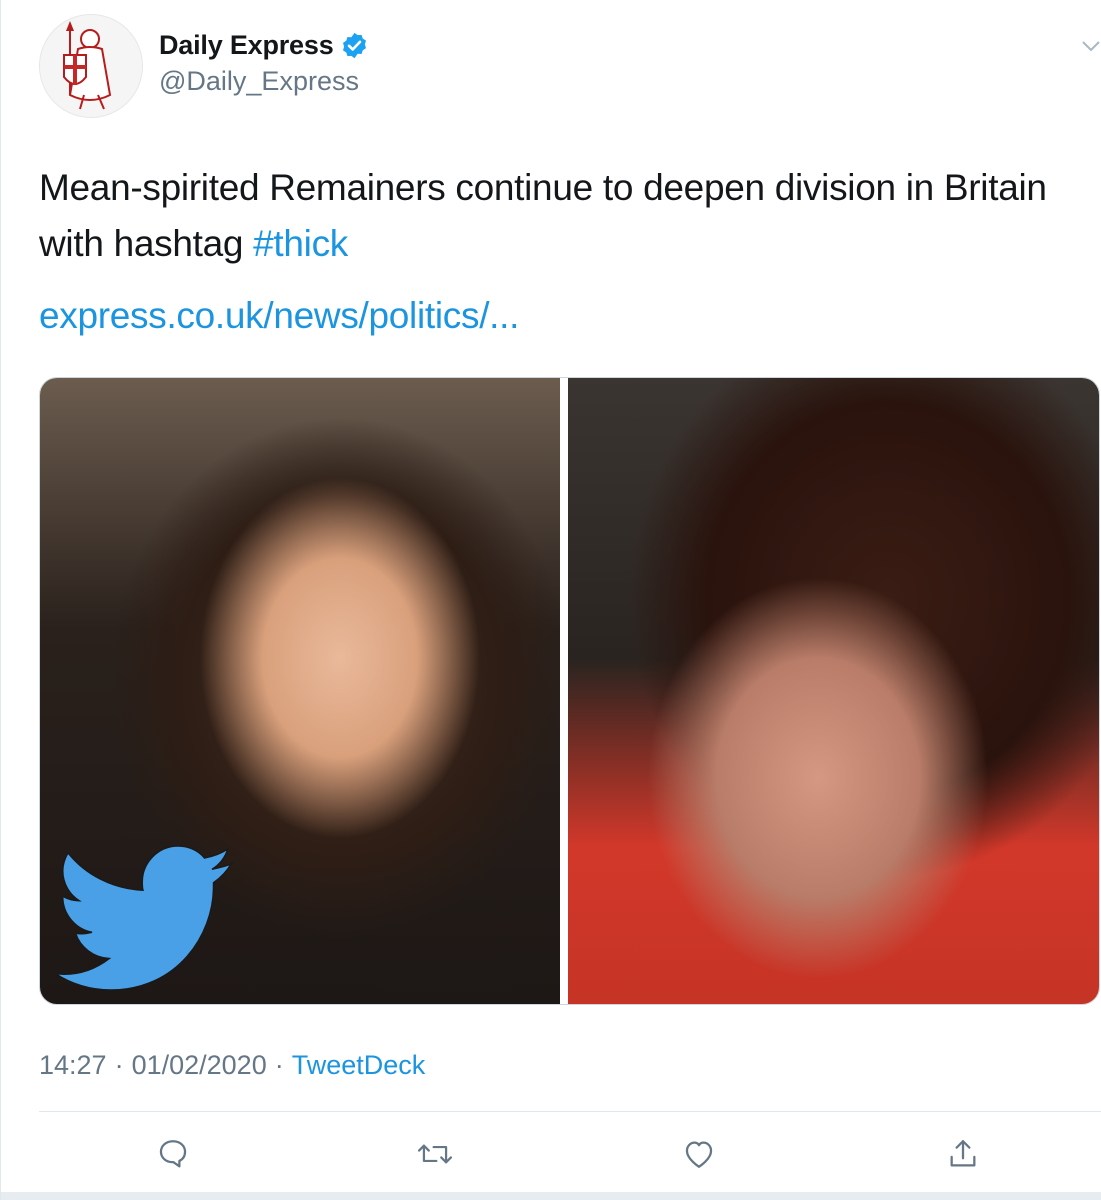  Describe the element at coordinates (145, 918) in the screenshot. I see `twitter-bird-icon` at that location.